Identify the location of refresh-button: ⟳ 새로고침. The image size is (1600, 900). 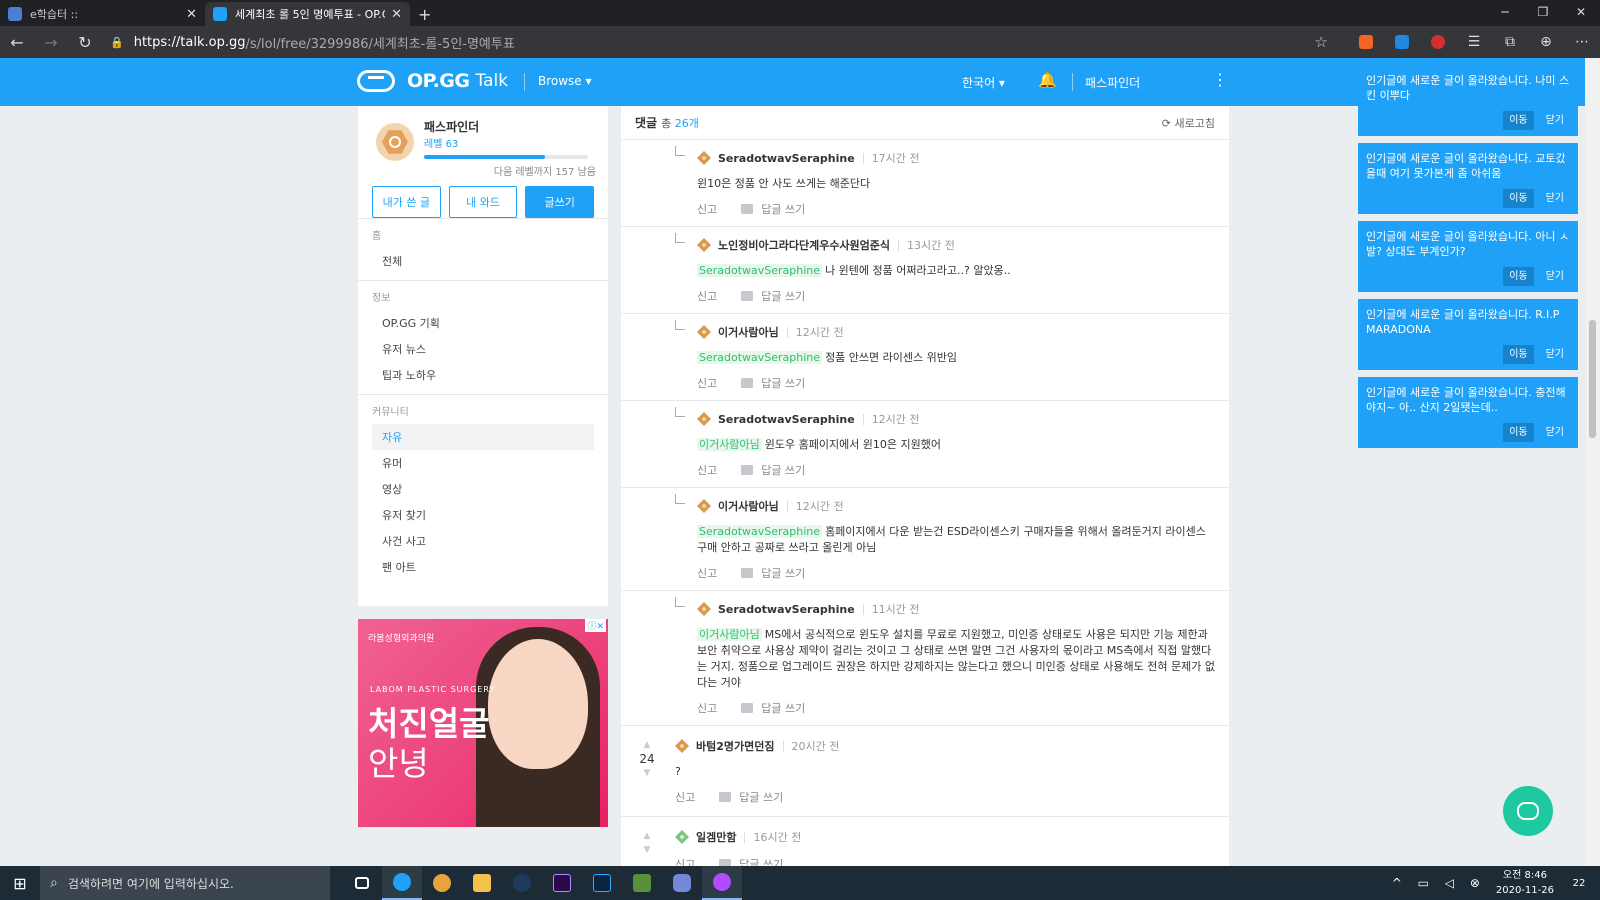
(1188, 123).